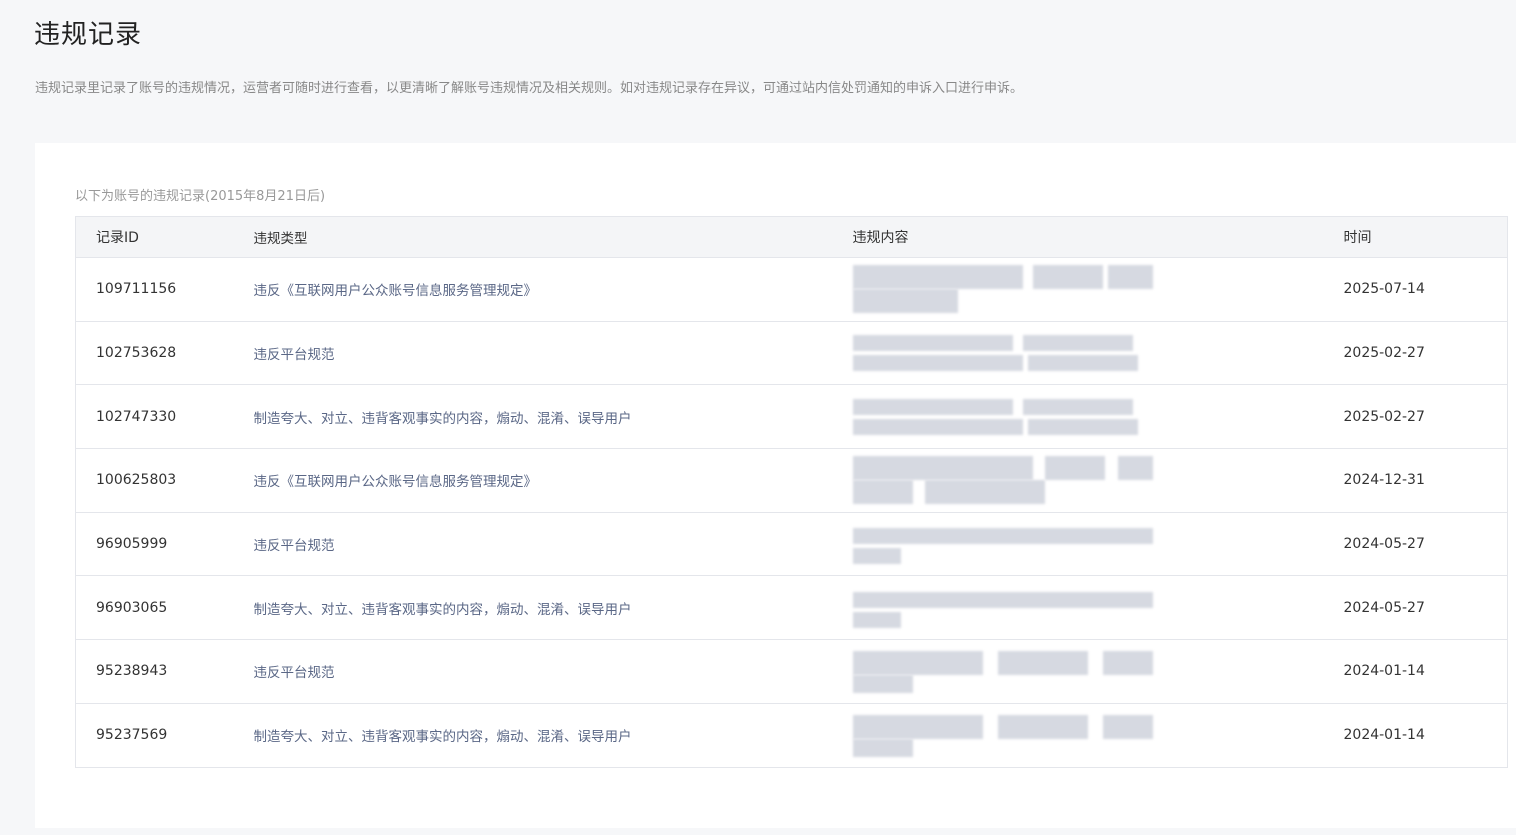 The width and height of the screenshot is (1516, 835). I want to click on column-header-time: 时间, so click(1425, 237).